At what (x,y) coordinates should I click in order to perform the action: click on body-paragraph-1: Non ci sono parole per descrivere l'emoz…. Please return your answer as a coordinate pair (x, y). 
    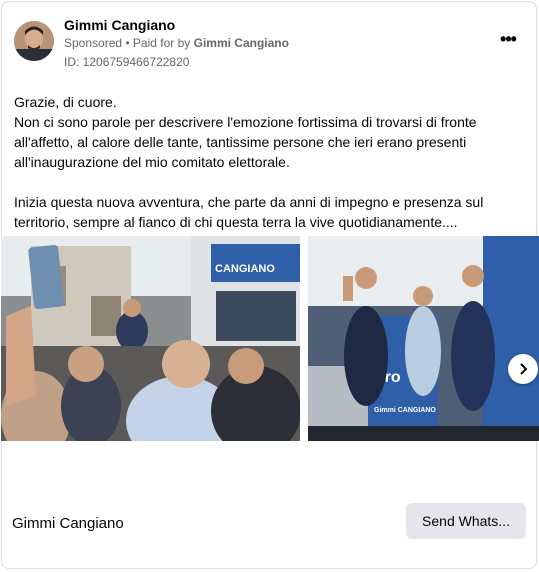
    Looking at the image, I should click on (245, 142).